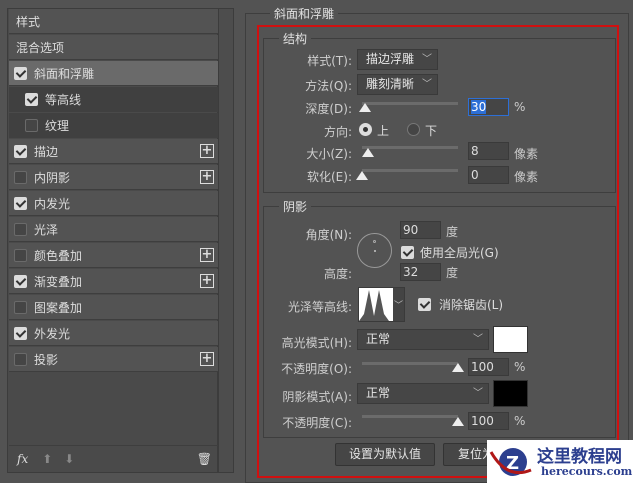  What do you see at coordinates (64, 73) in the screenshot?
I see `style-item-label: 斜面和浮雕` at bounding box center [64, 73].